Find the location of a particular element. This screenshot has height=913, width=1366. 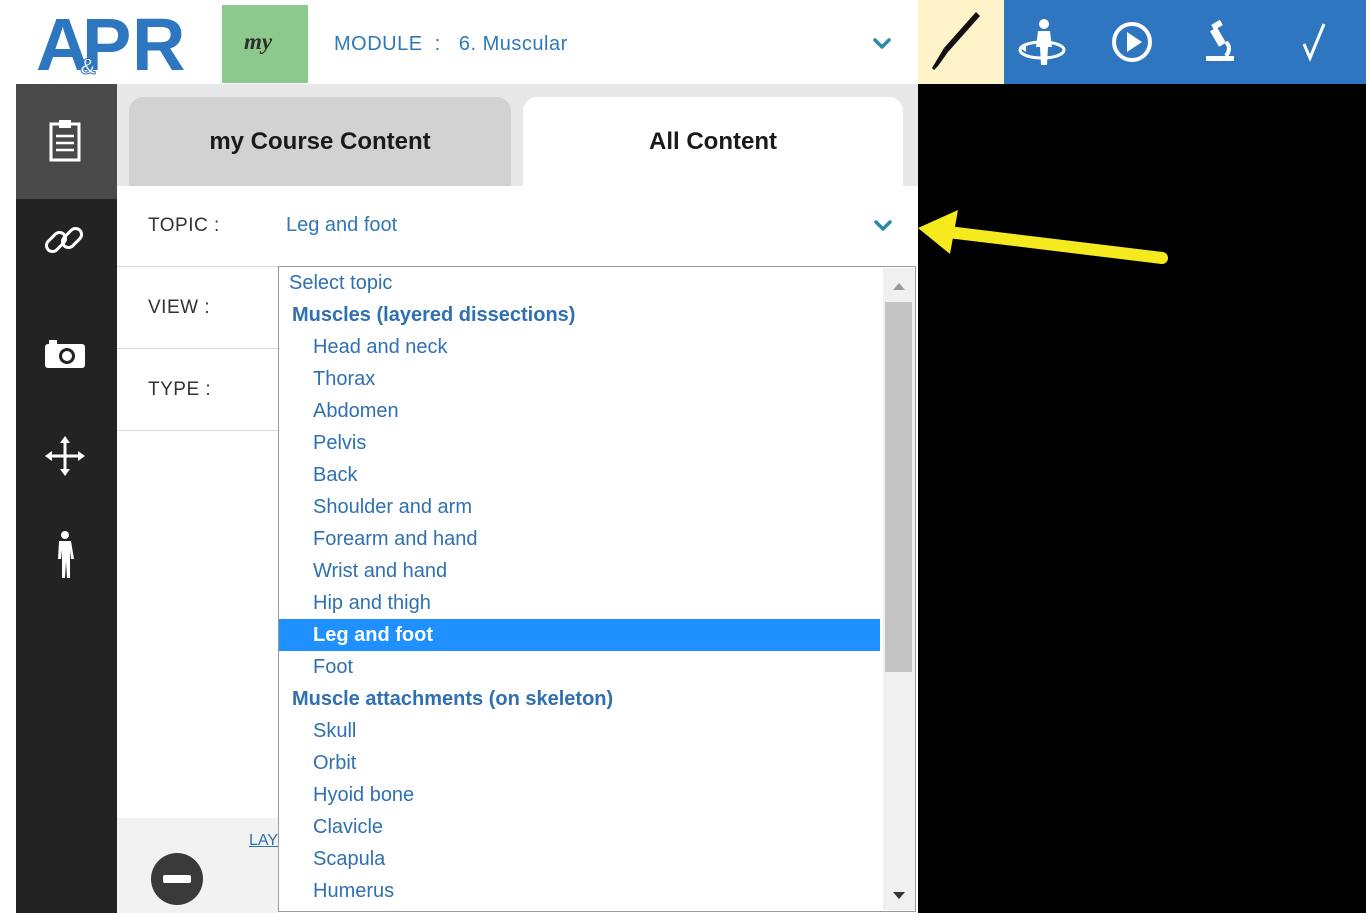

tab-label: All Content is located at coordinates (713, 141).